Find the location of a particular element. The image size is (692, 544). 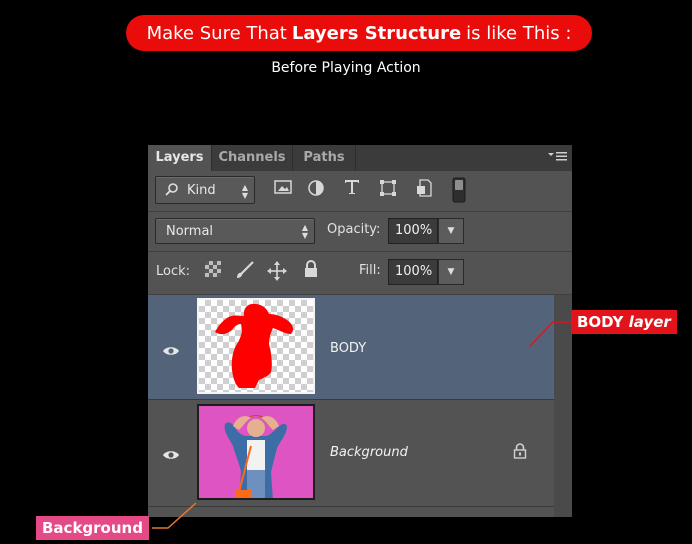

background-callout-line is located at coordinates (174, 515).